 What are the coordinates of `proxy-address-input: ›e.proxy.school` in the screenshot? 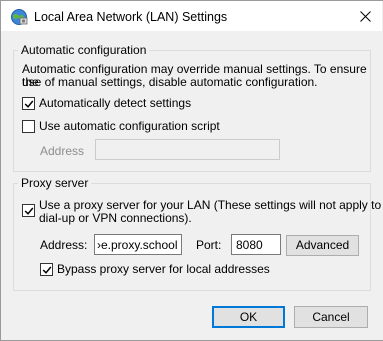 It's located at (138, 244).